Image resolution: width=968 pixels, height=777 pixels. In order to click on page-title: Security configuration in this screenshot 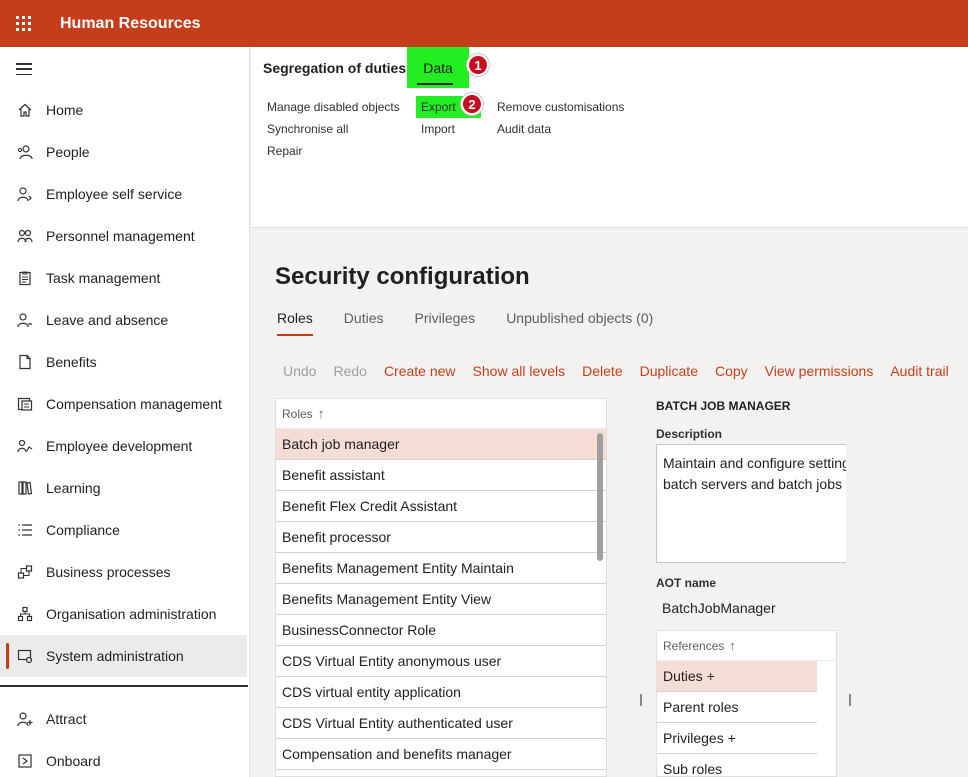, I will do `click(402, 276)`.